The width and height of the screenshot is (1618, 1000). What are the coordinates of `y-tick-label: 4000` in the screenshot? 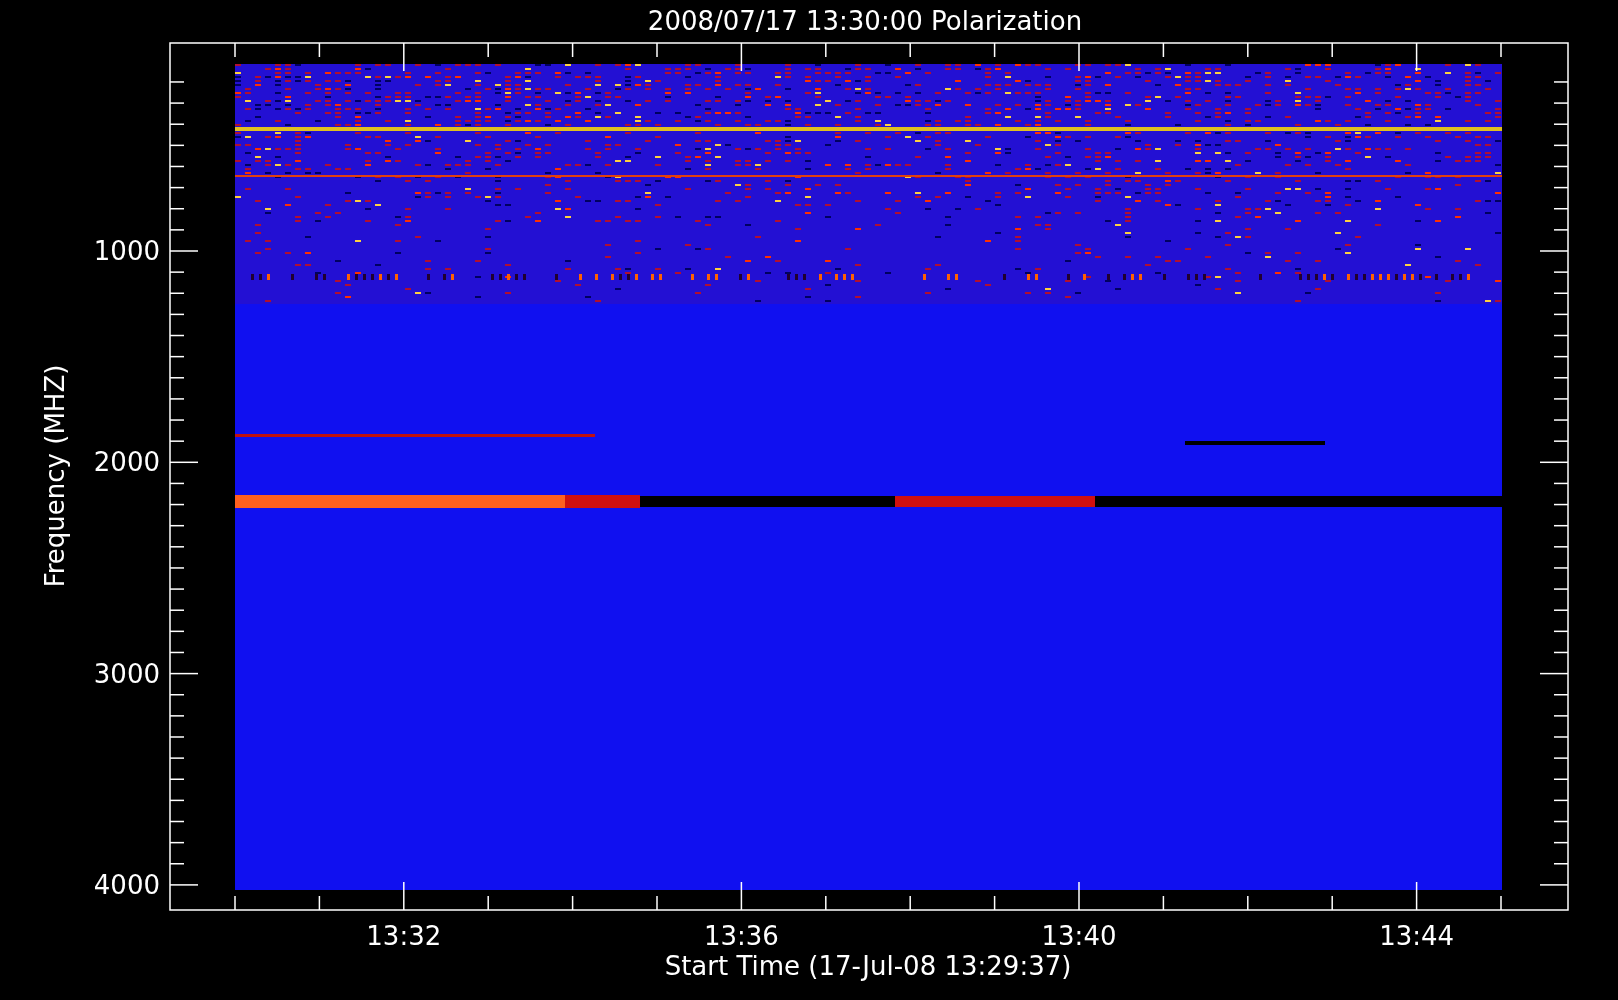 It's located at (126, 884).